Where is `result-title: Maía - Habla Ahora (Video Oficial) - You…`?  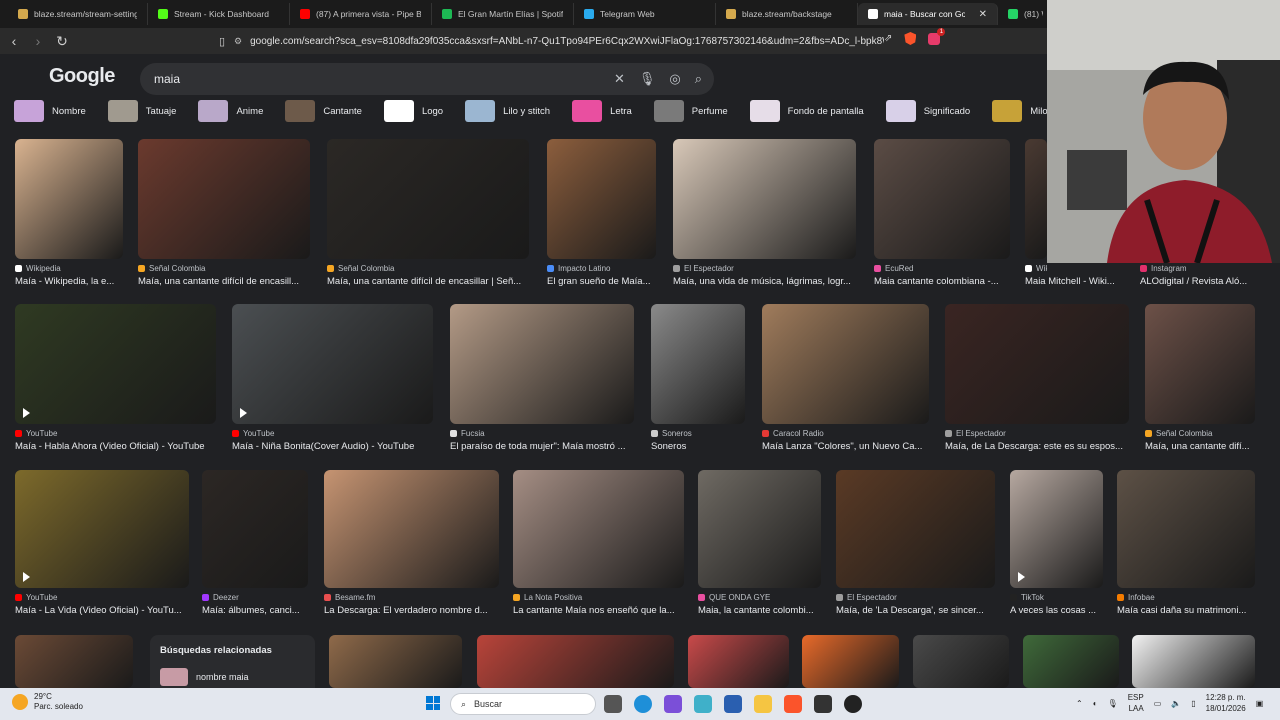 result-title: Maía - Habla Ahora (Video Oficial) - You… is located at coordinates (115, 446).